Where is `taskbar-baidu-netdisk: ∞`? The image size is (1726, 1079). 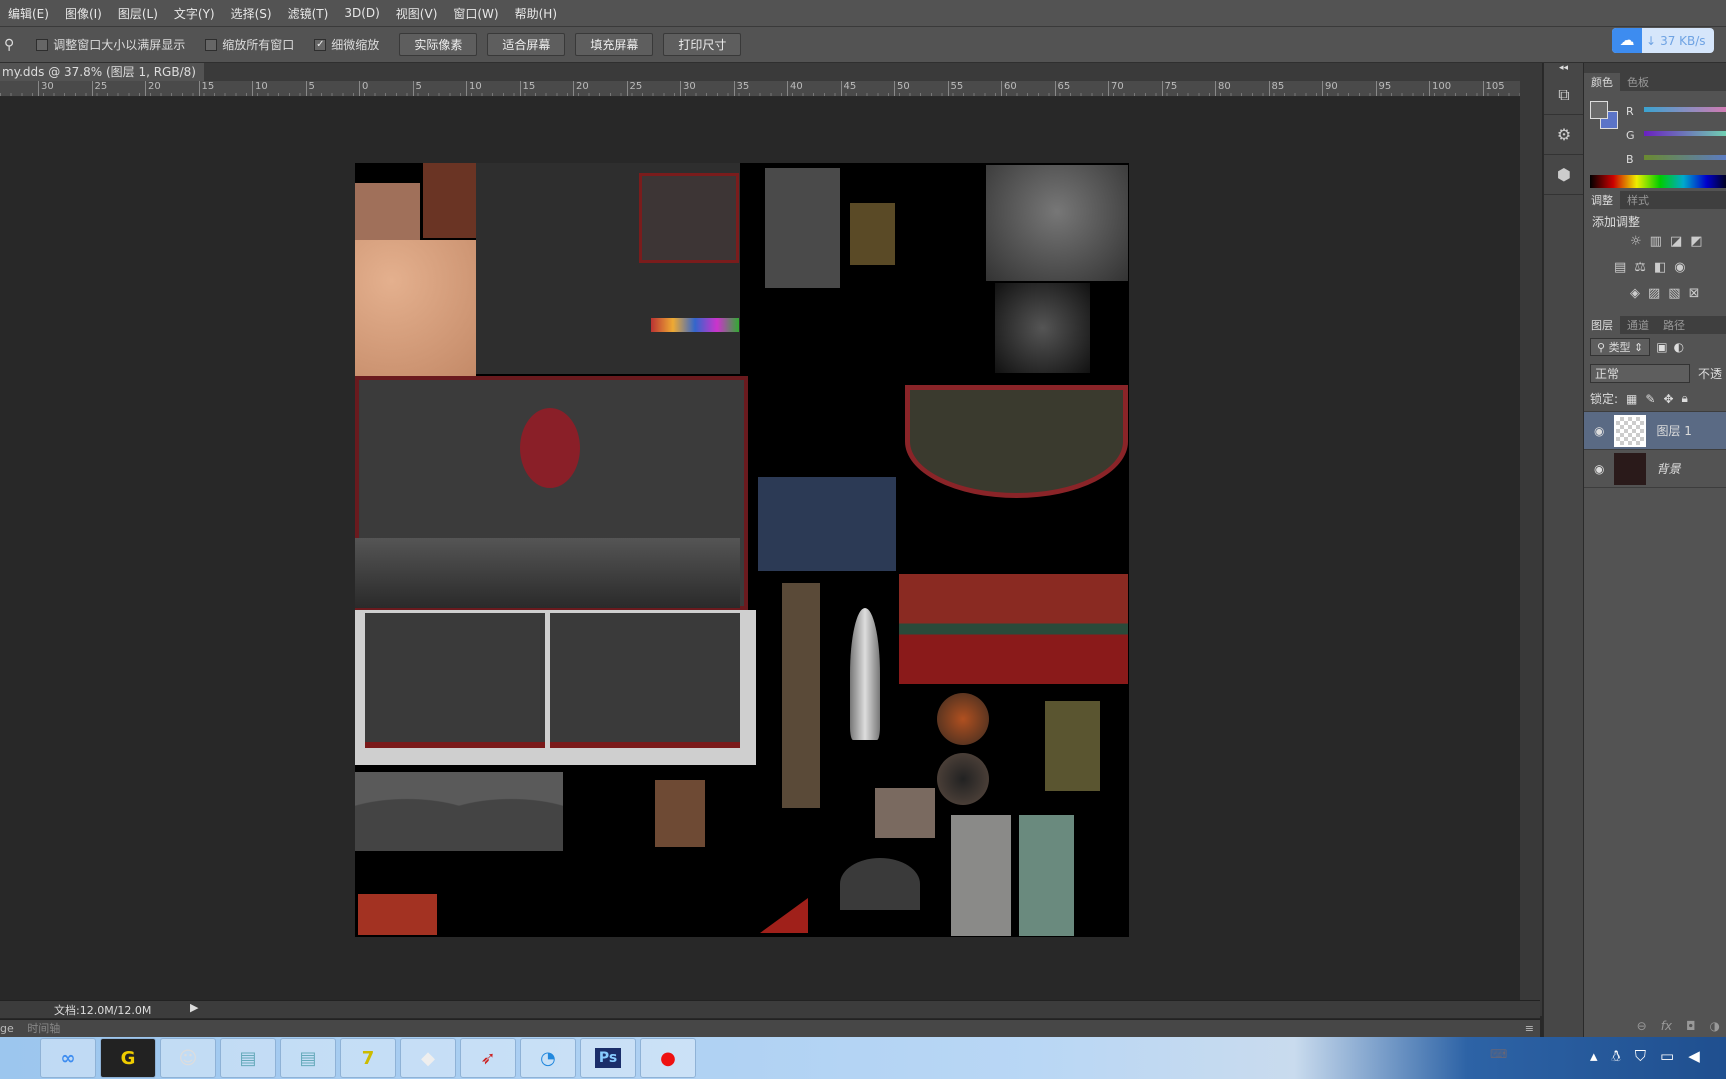 taskbar-baidu-netdisk: ∞ is located at coordinates (68, 1058).